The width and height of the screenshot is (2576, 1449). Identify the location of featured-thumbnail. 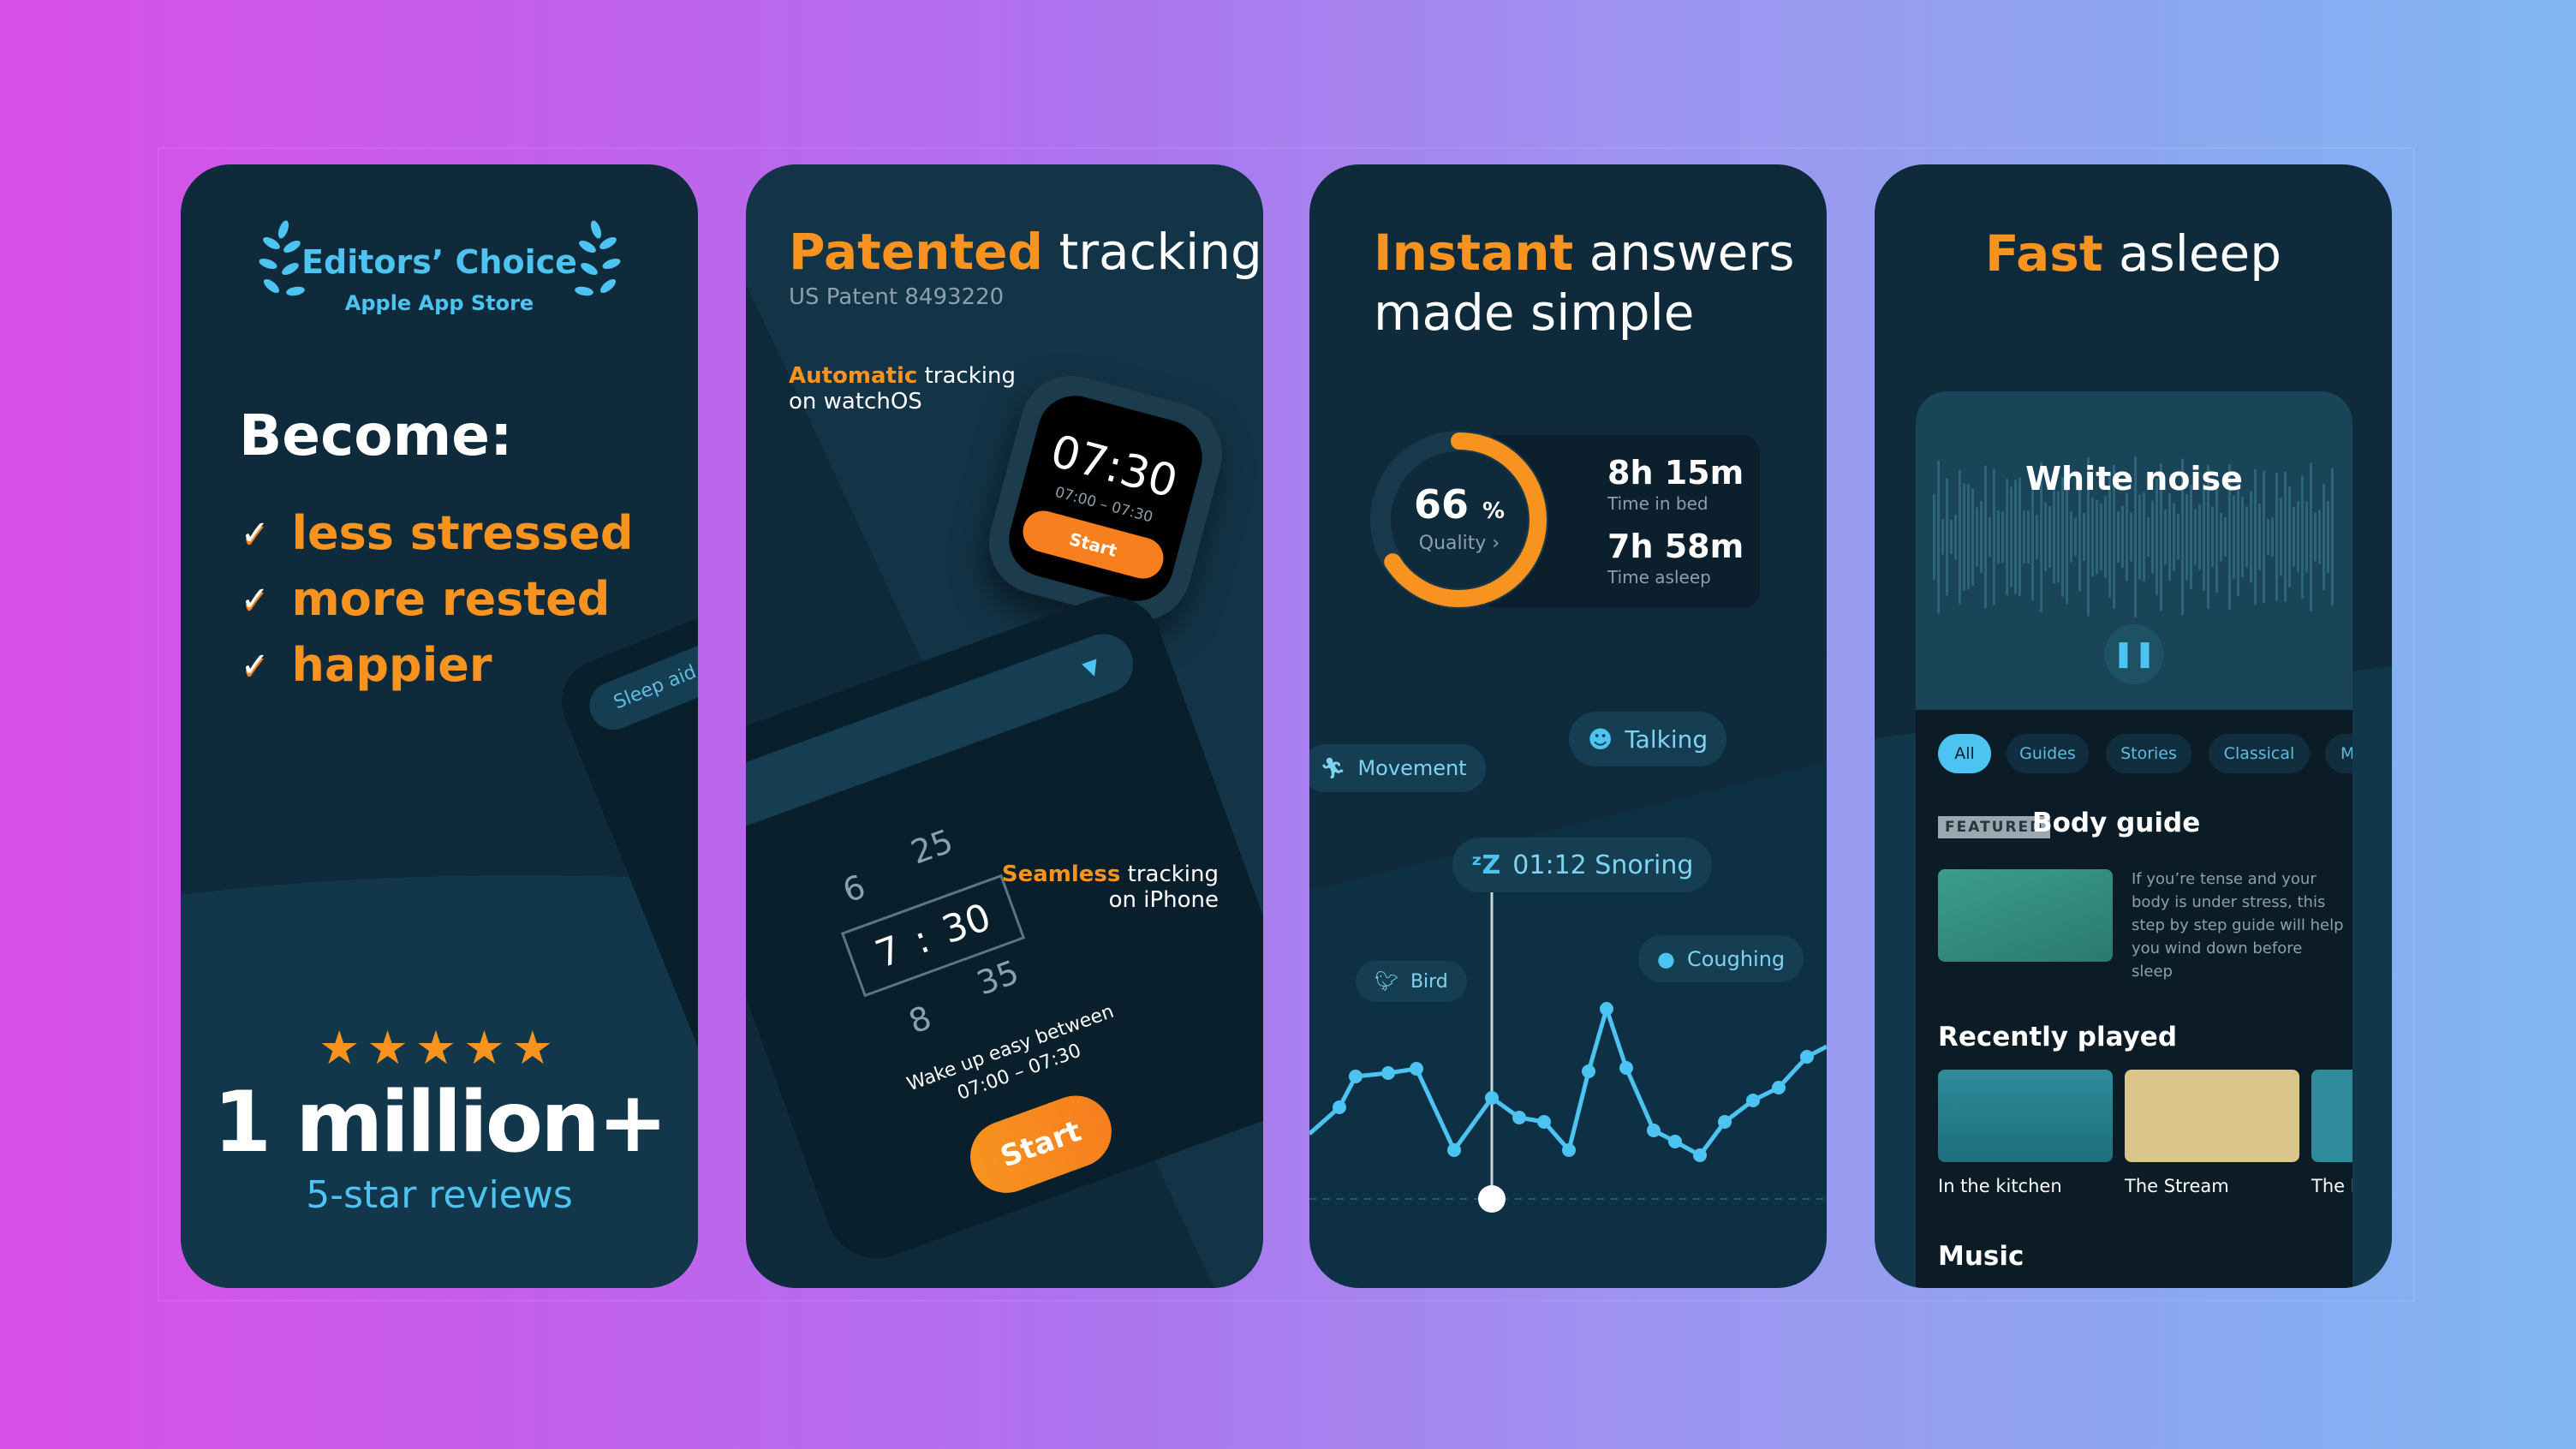
(2025, 916).